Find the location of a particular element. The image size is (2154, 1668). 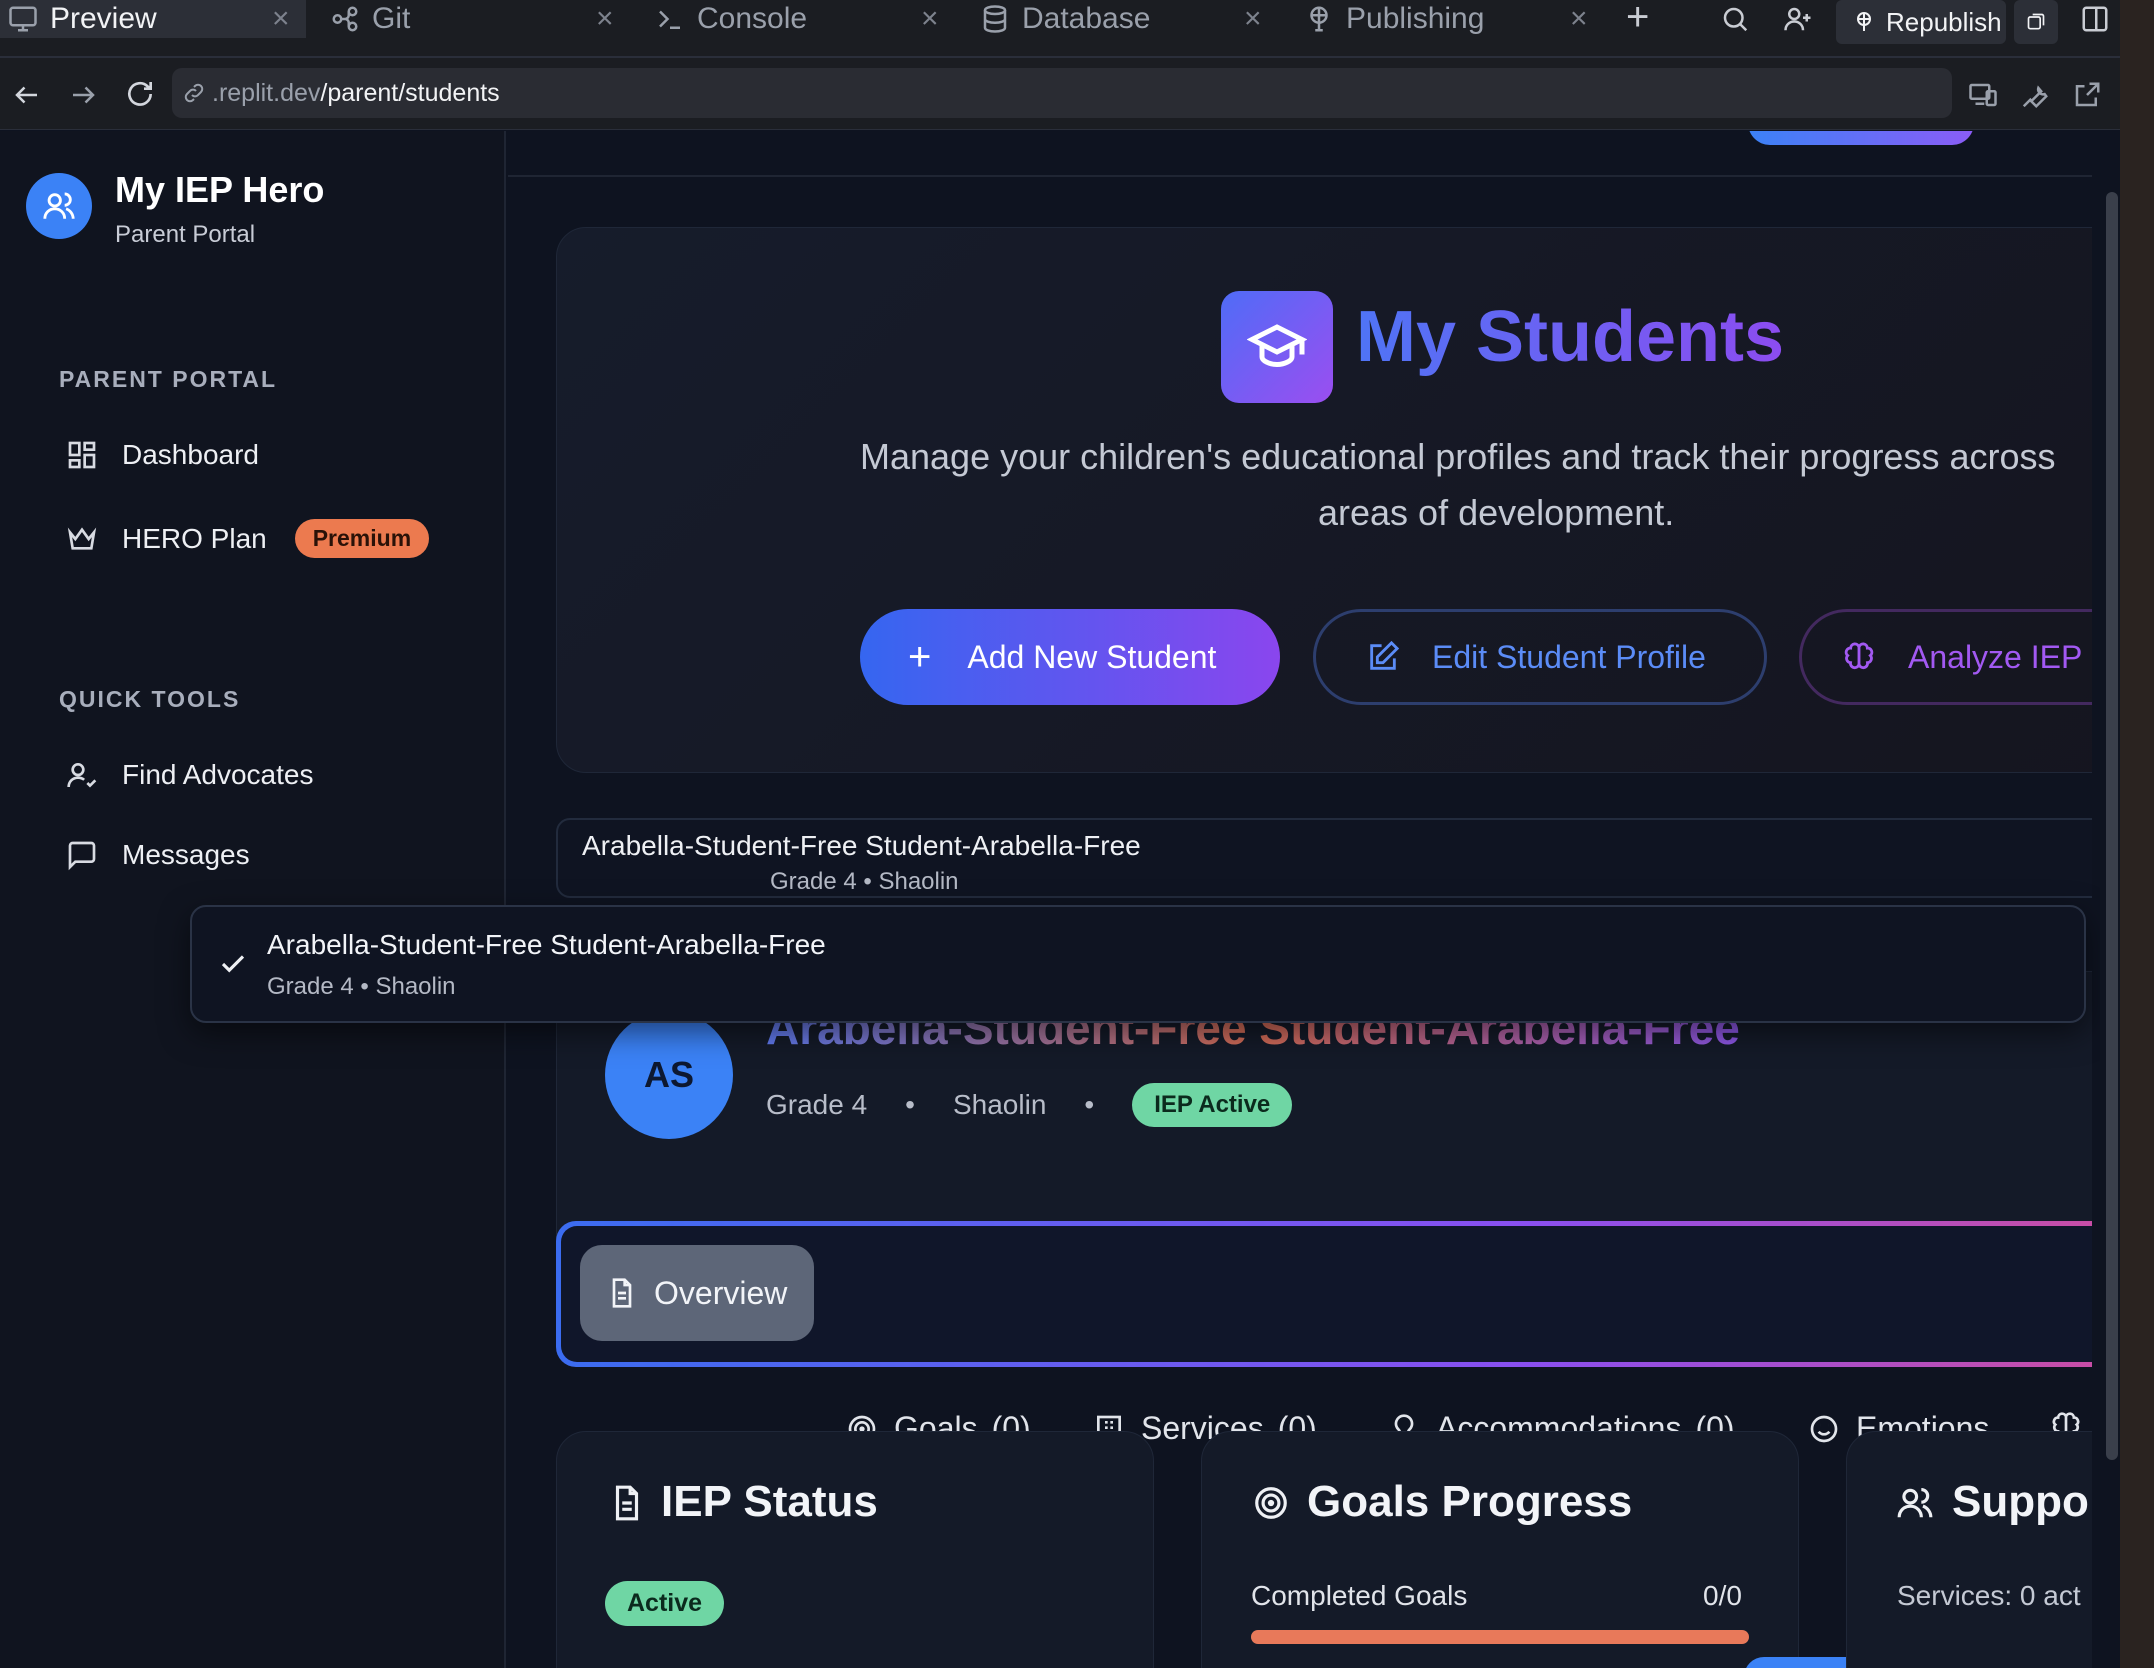

sidebar-item-find-advocates: Find Advocates is located at coordinates (189, 775).